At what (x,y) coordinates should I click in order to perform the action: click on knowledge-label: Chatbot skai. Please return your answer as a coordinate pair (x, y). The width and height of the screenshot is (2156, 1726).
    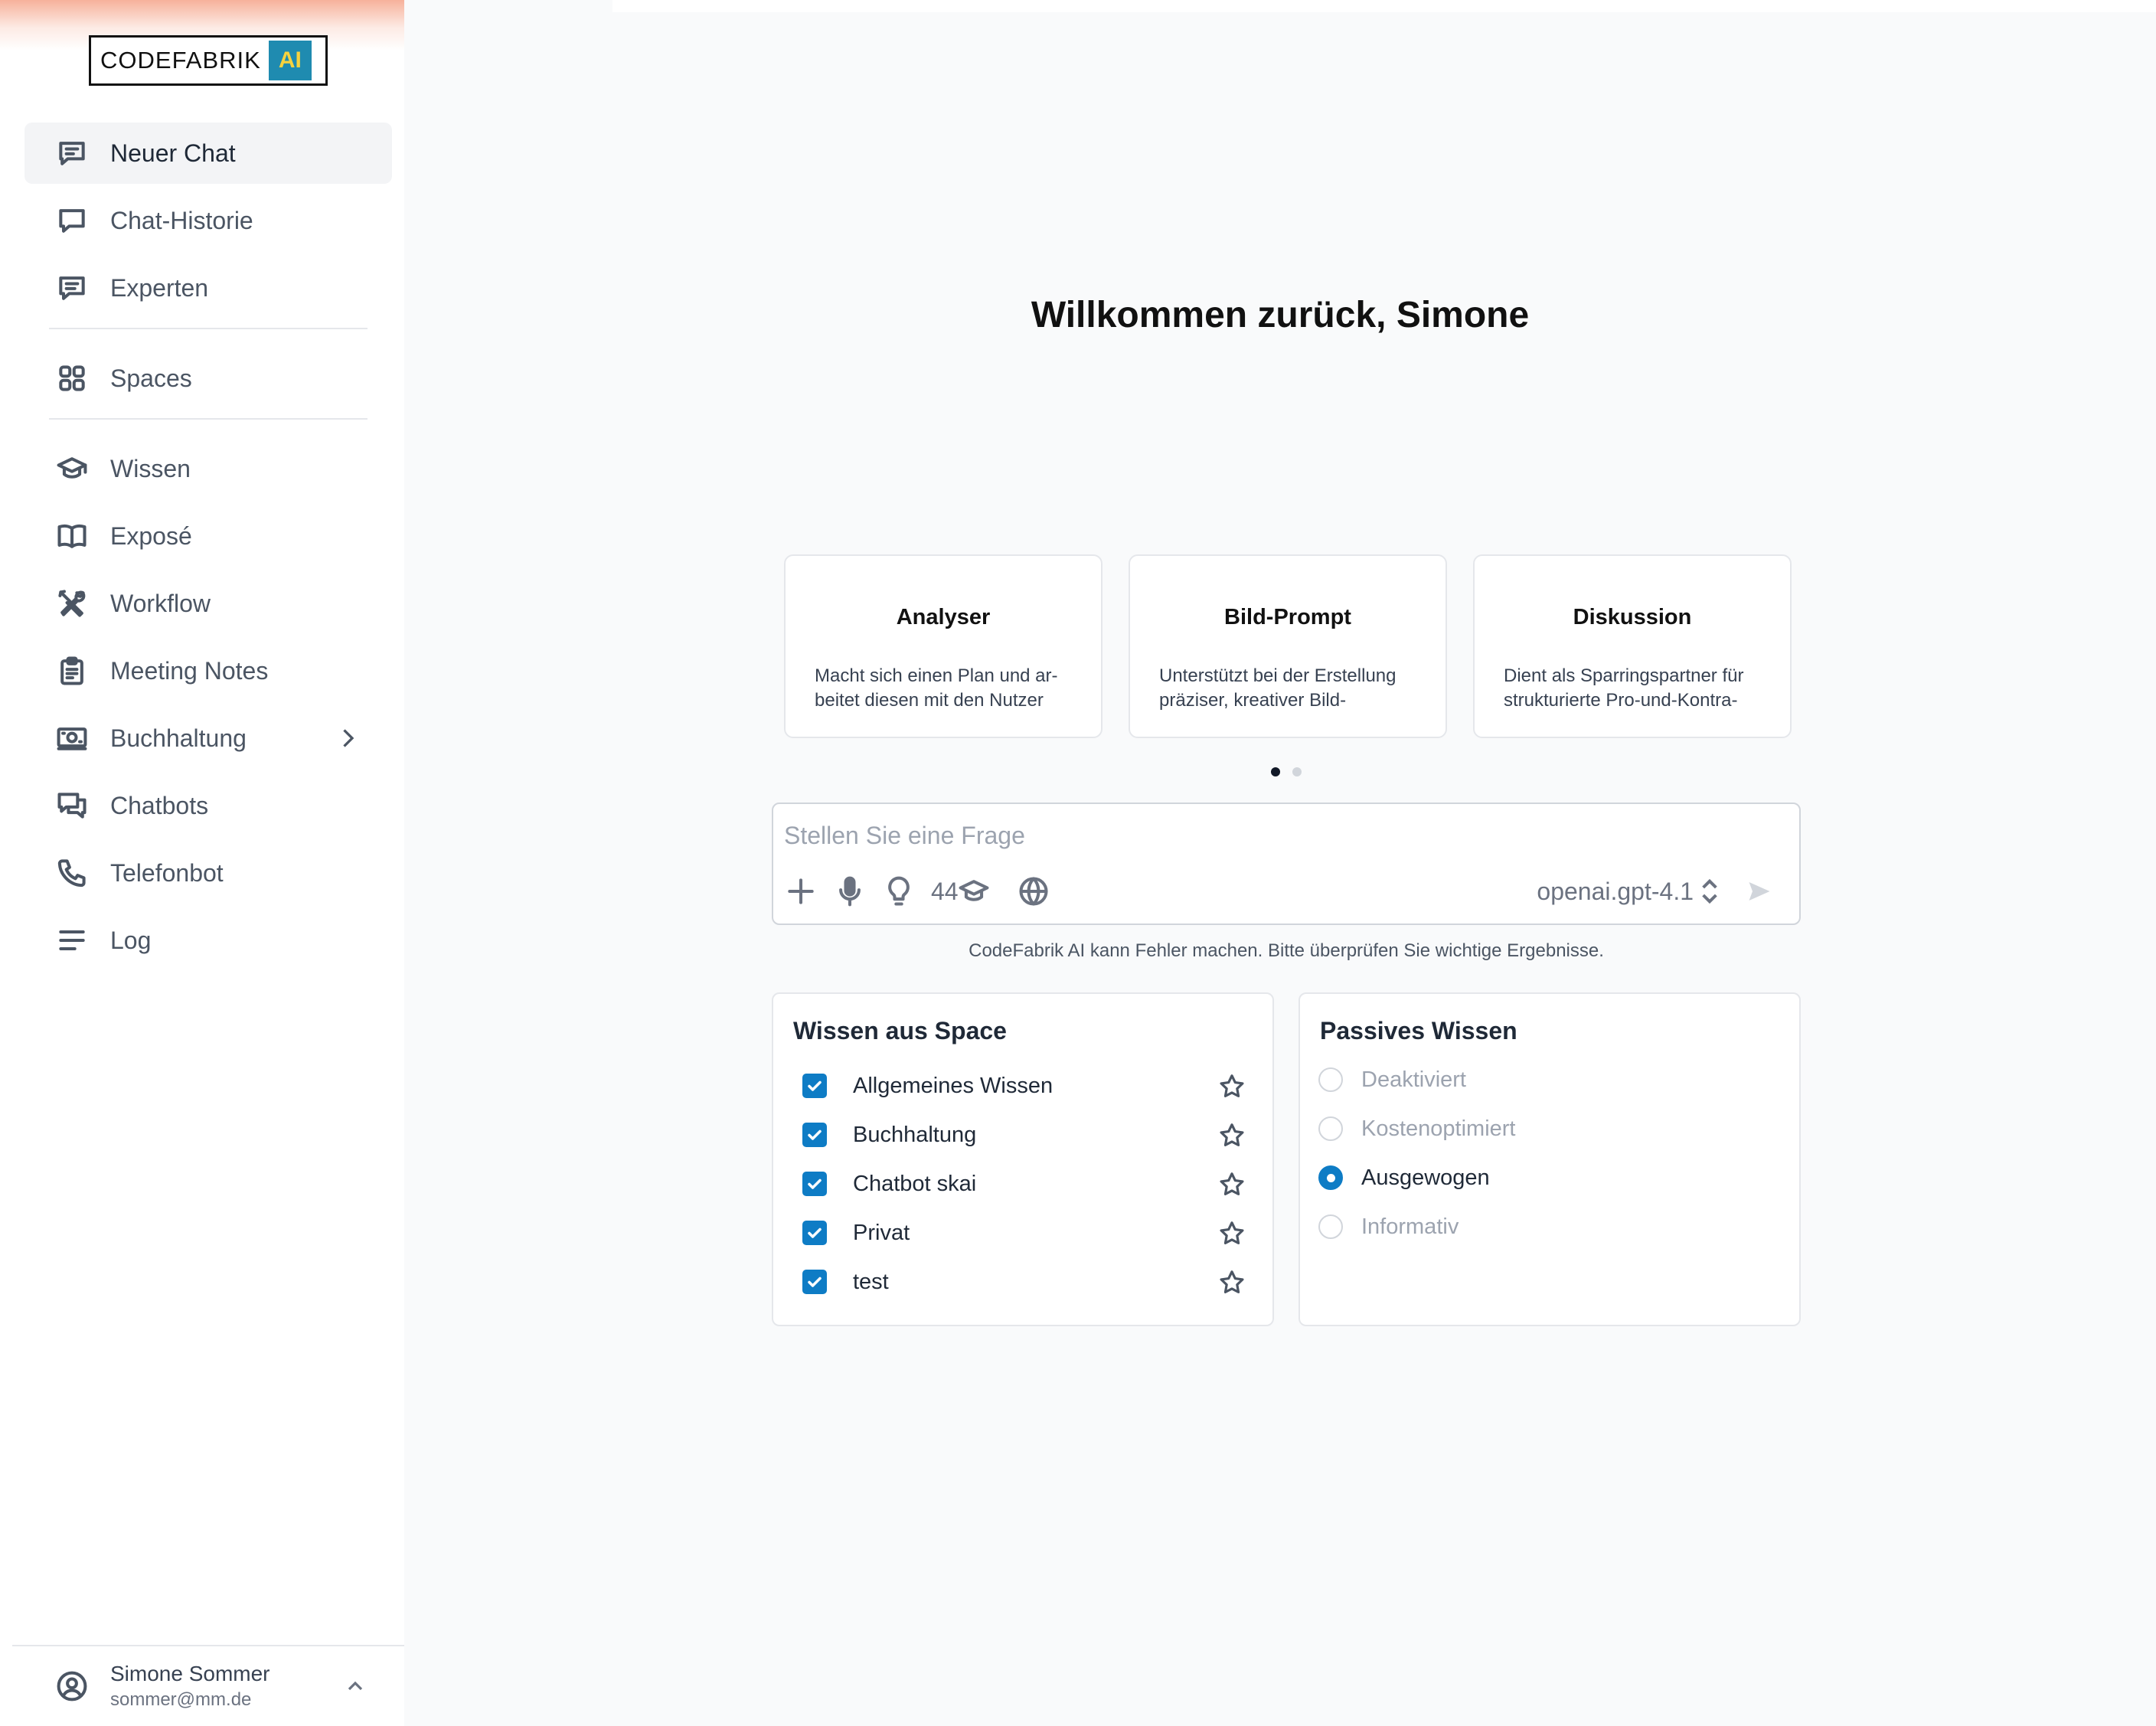
    Looking at the image, I should click on (915, 1183).